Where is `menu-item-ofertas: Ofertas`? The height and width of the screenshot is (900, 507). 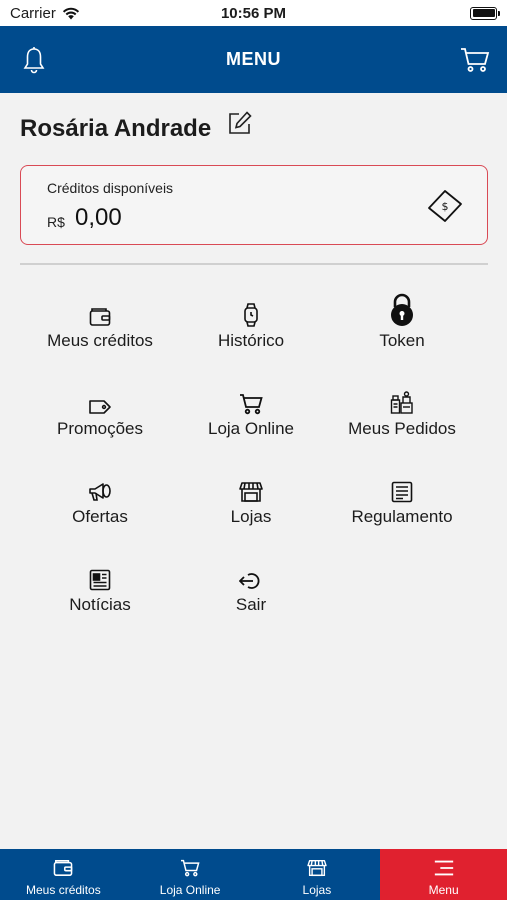
menu-item-ofertas: Ofertas is located at coordinates (100, 509).